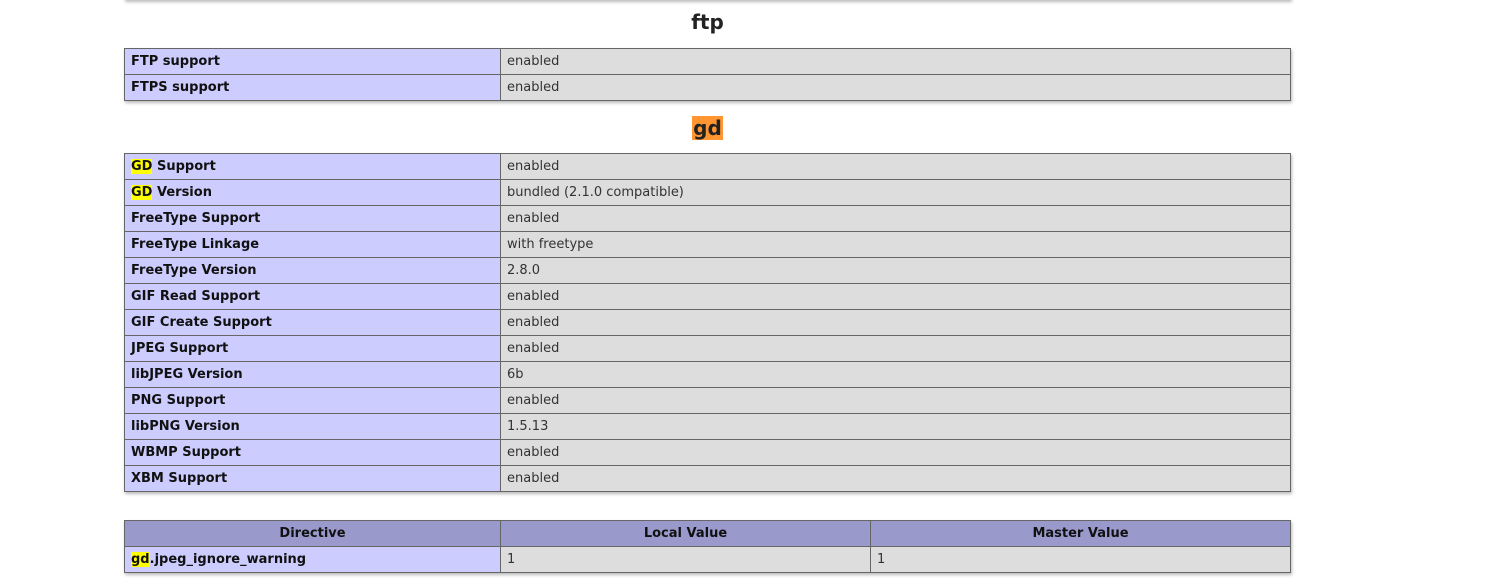 The height and width of the screenshot is (586, 1504). What do you see at coordinates (312, 322) in the screenshot?
I see `row-key: GIF Create Support` at bounding box center [312, 322].